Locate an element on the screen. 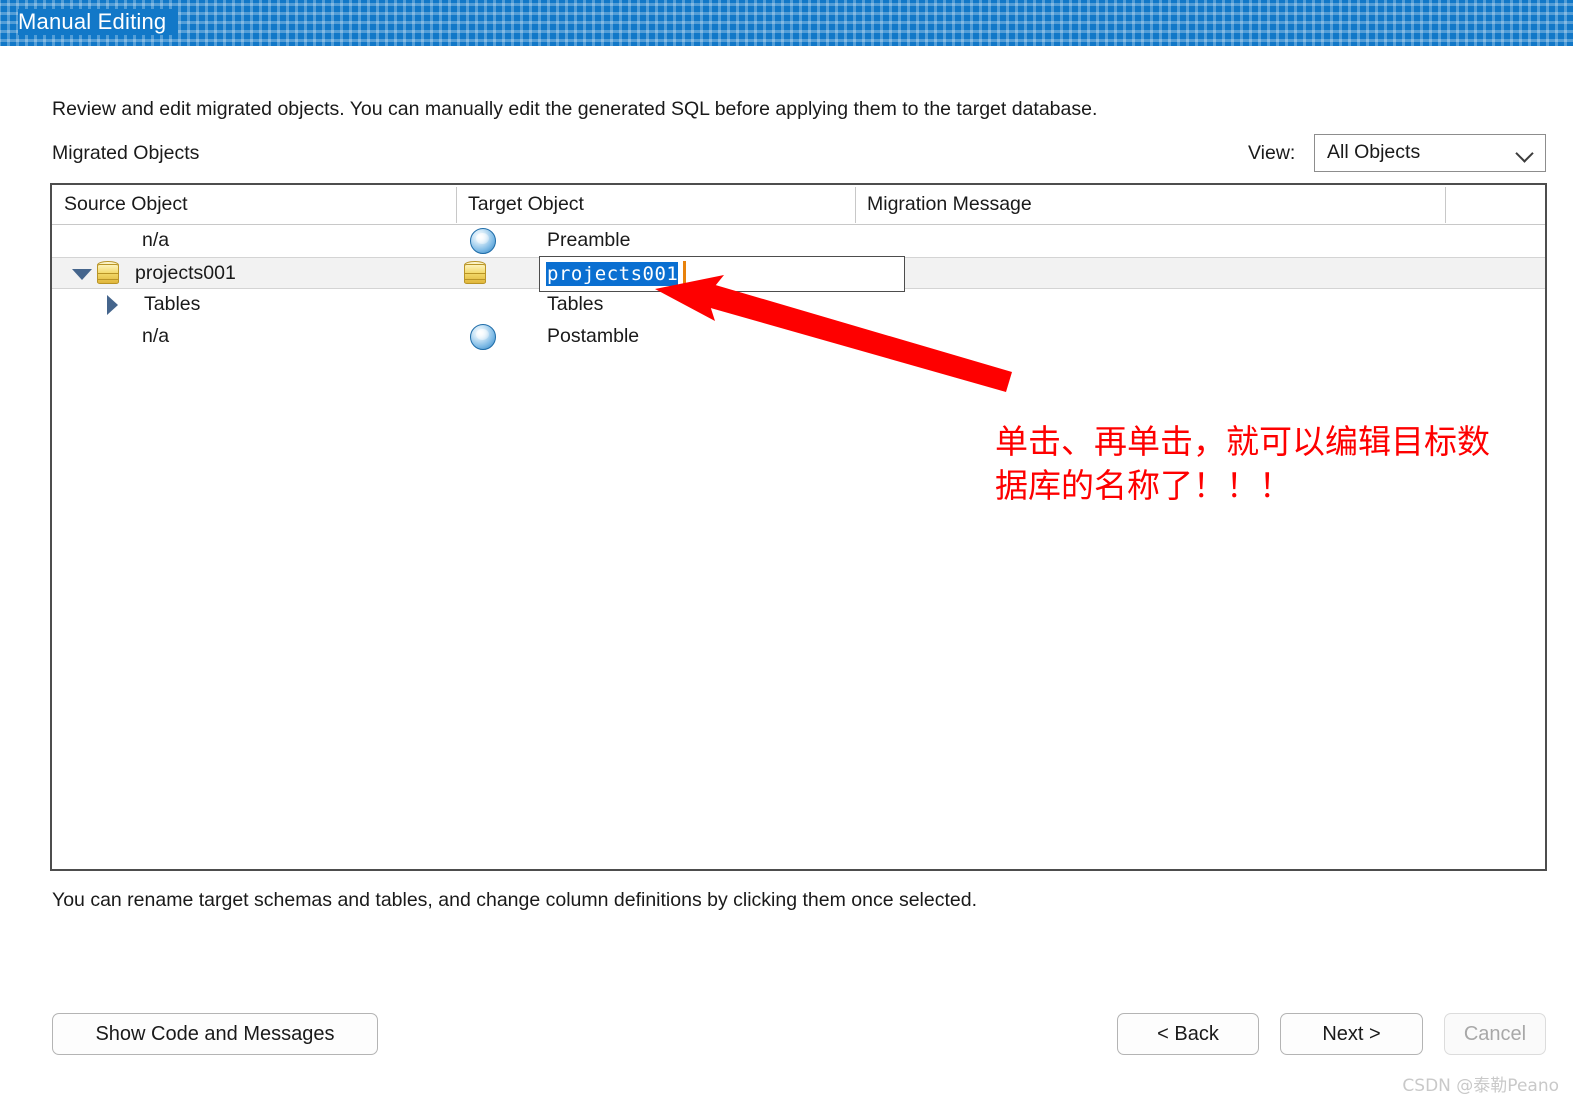  watermark: CSDN @泰勒Peano is located at coordinates (1480, 1086).